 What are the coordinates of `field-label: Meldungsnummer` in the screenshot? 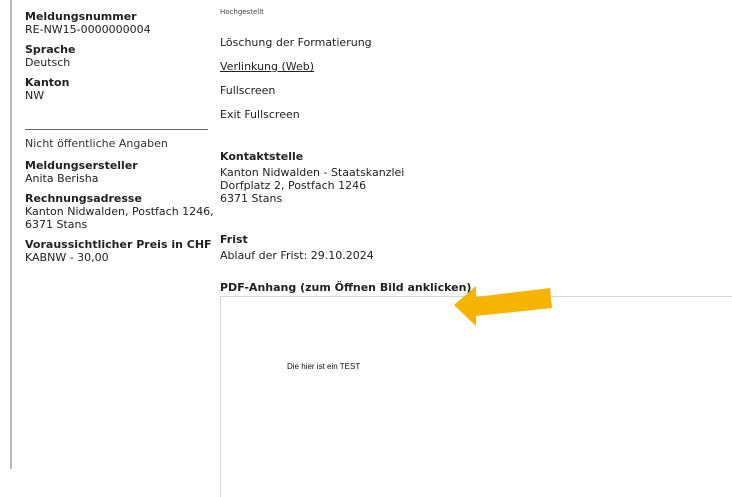 It's located at (81, 16).